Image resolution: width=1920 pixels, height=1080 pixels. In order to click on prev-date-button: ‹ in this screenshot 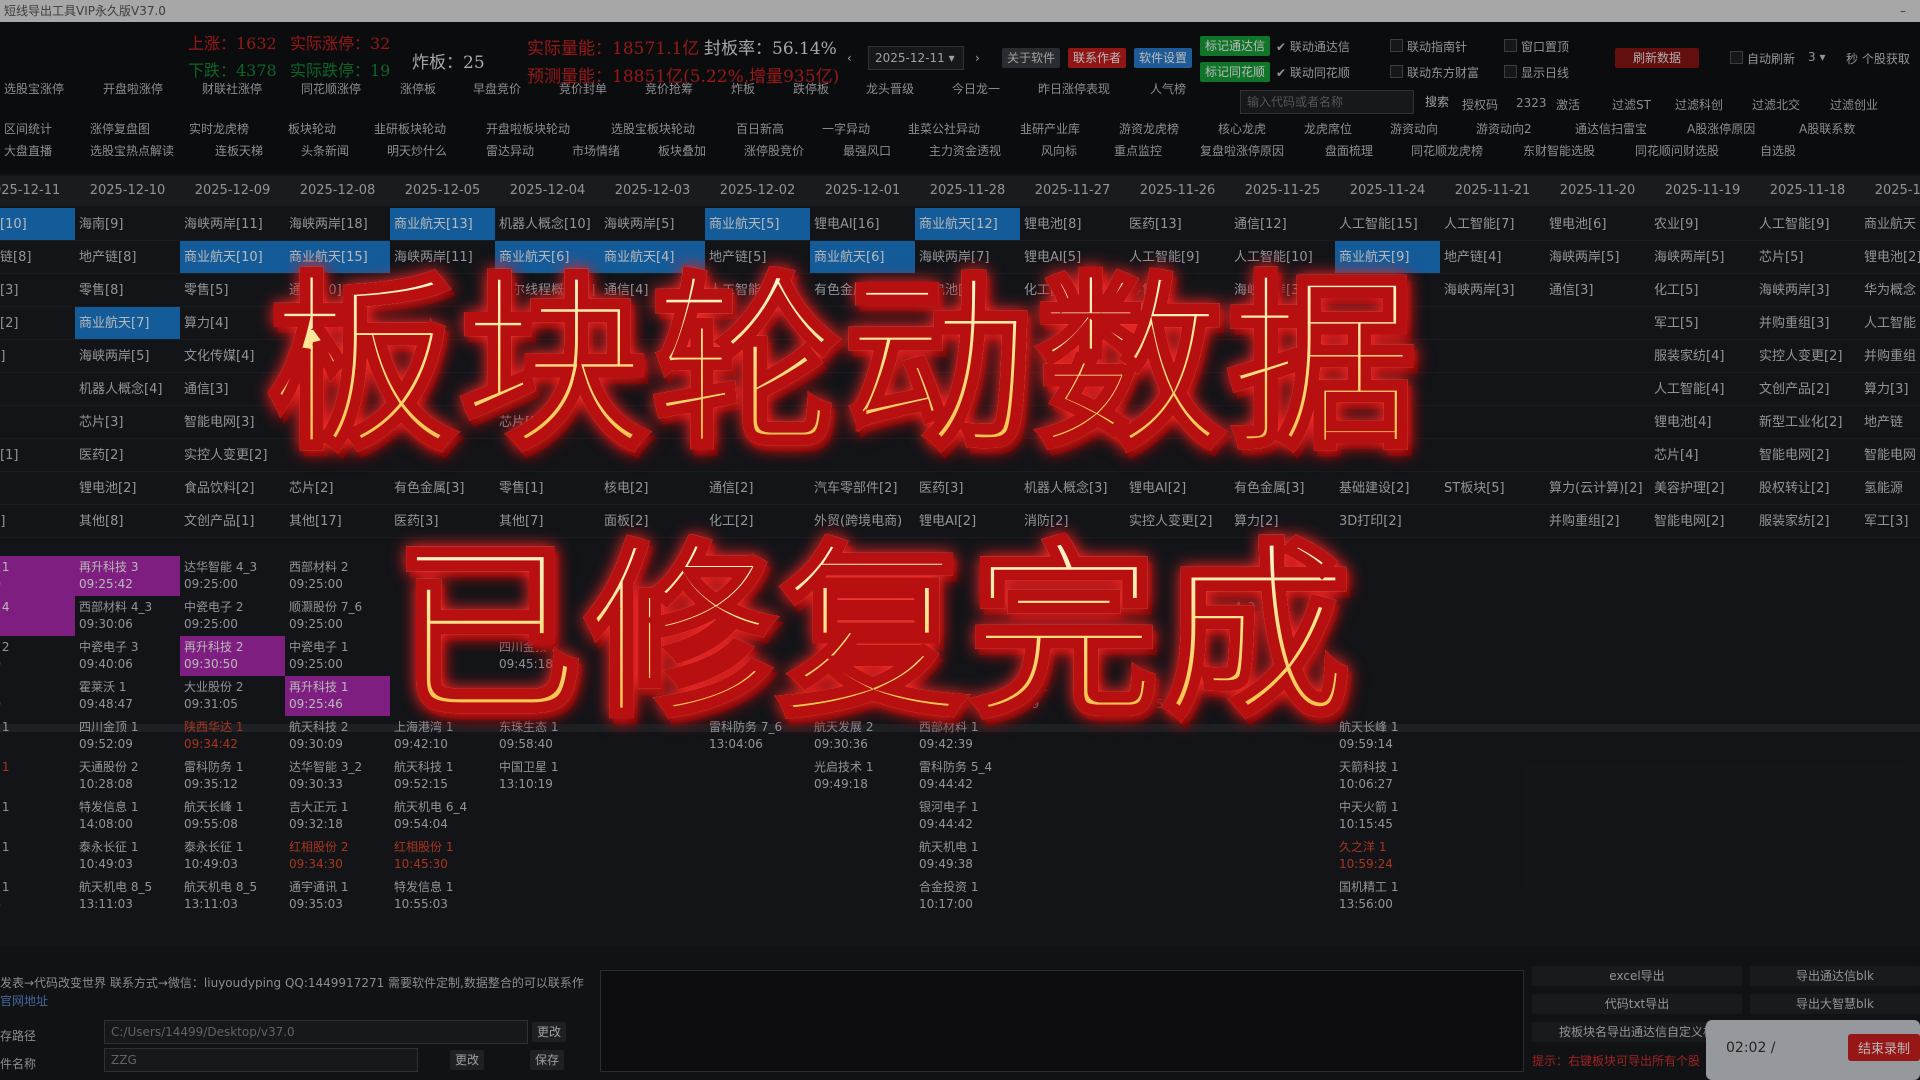, I will do `click(849, 58)`.